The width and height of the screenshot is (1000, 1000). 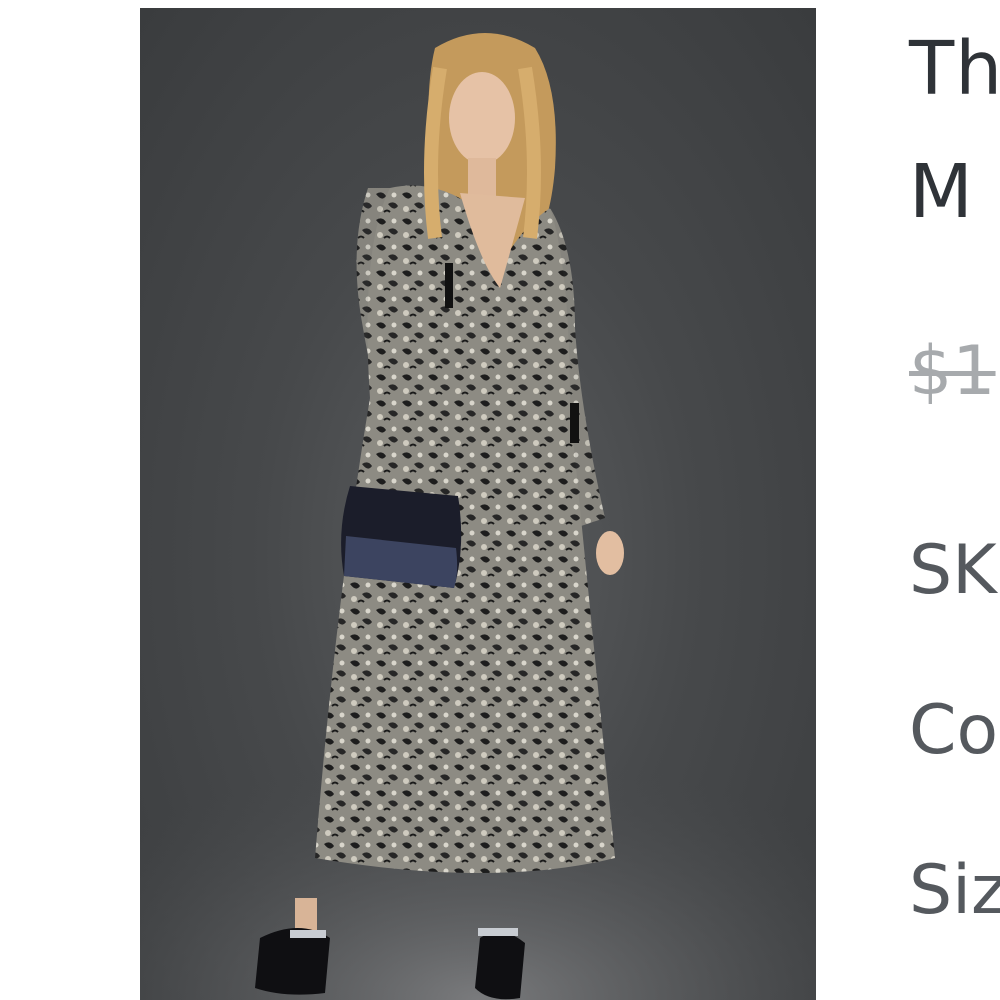 What do you see at coordinates (482, 118) in the screenshot?
I see `face` at bounding box center [482, 118].